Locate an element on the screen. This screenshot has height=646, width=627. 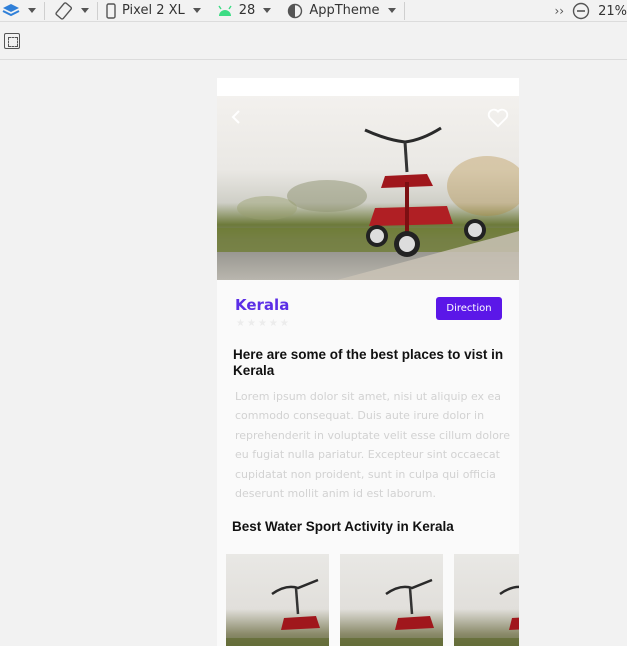
rating-bar: ★ ★ ★ ★ ★ is located at coordinates (262, 323).